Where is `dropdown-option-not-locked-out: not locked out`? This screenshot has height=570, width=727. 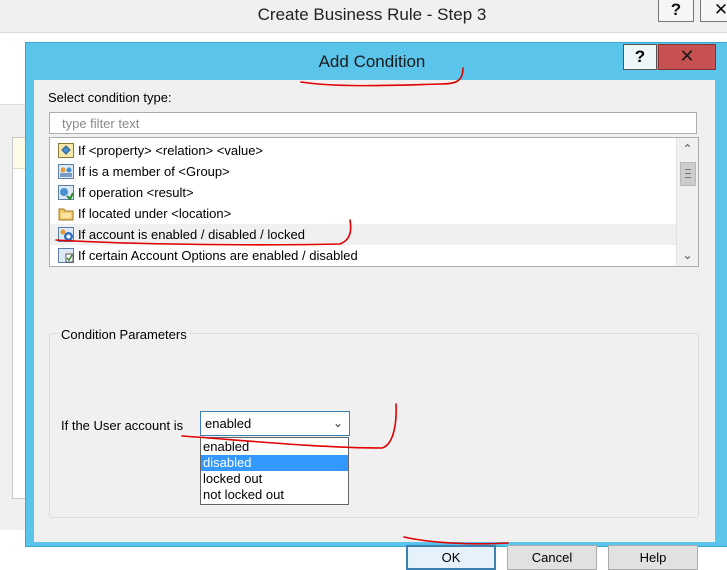 dropdown-option-not-locked-out: not locked out is located at coordinates (274, 495).